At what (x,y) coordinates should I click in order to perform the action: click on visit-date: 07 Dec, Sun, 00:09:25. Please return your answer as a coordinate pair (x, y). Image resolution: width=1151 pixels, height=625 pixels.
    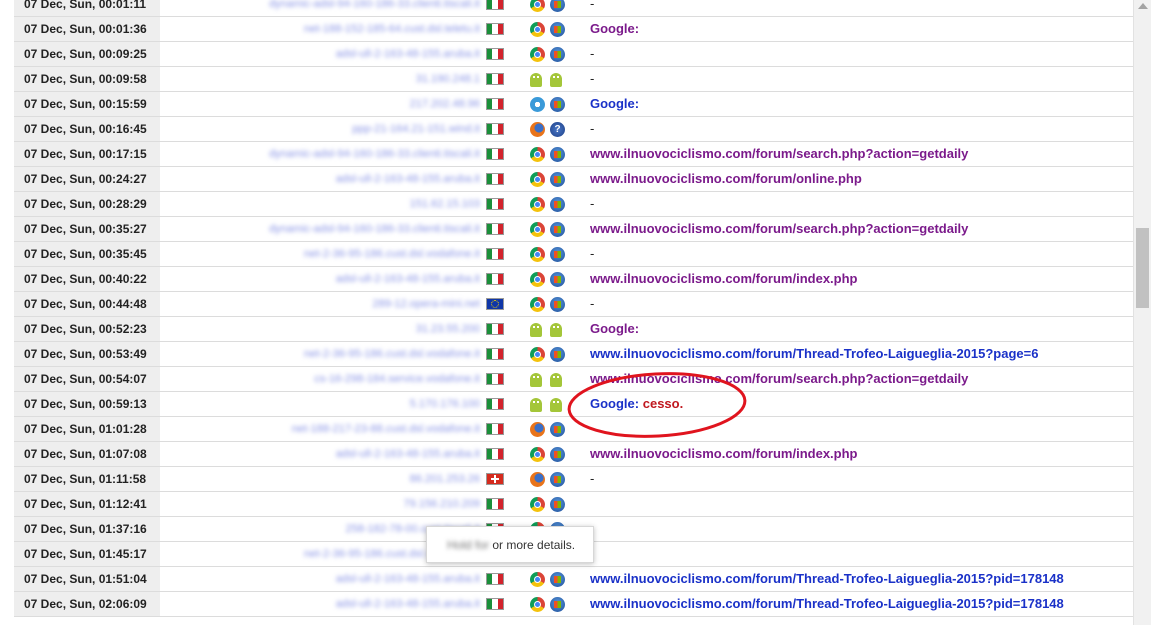
    Looking at the image, I should click on (87, 54).